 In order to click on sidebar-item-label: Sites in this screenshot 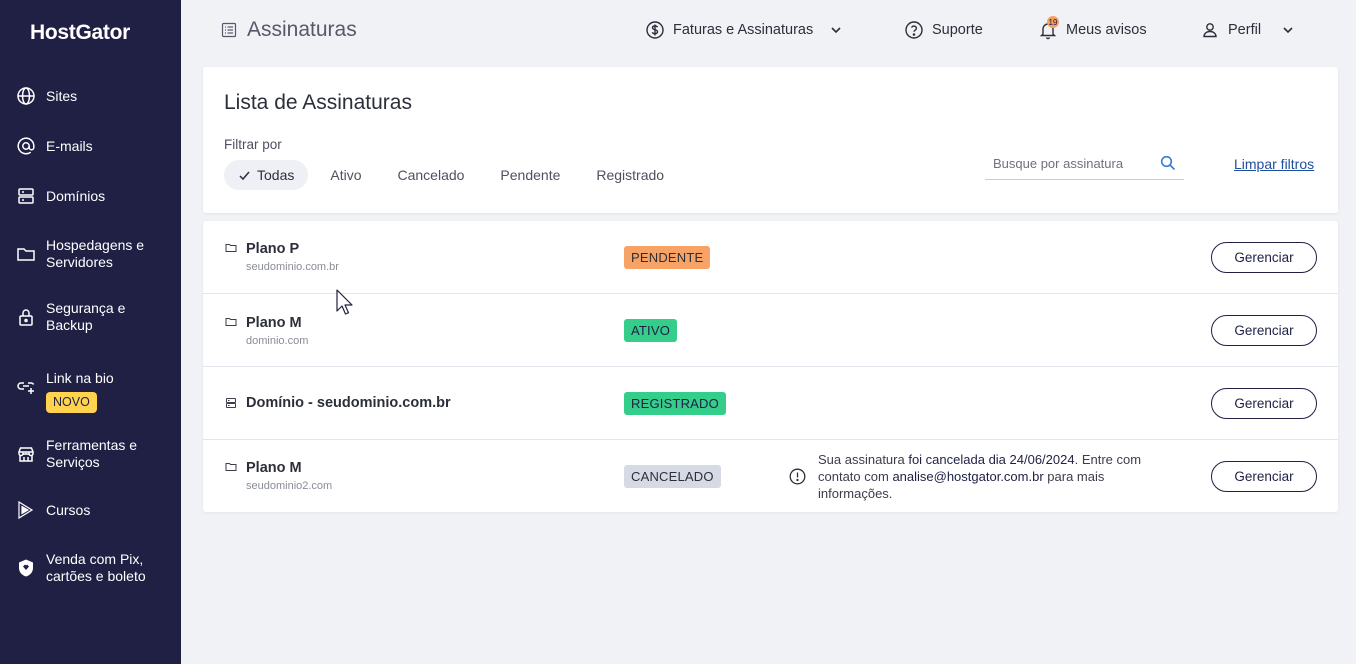, I will do `click(62, 95)`.